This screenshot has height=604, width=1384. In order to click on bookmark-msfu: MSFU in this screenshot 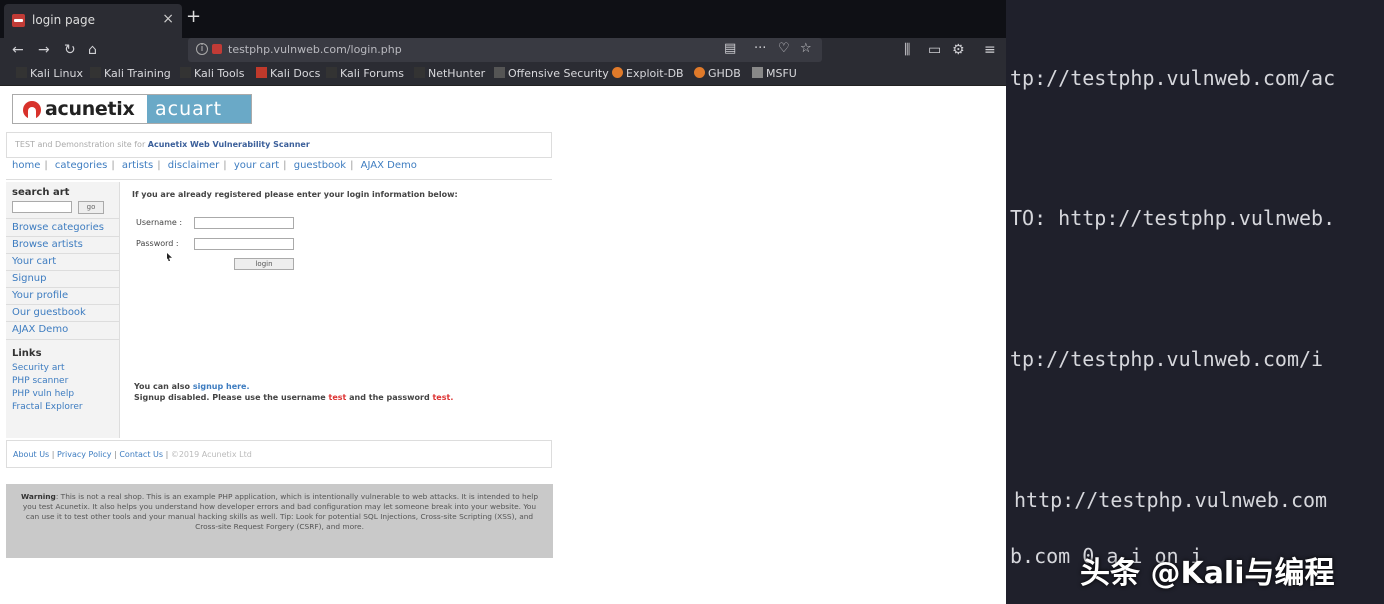, I will do `click(774, 73)`.